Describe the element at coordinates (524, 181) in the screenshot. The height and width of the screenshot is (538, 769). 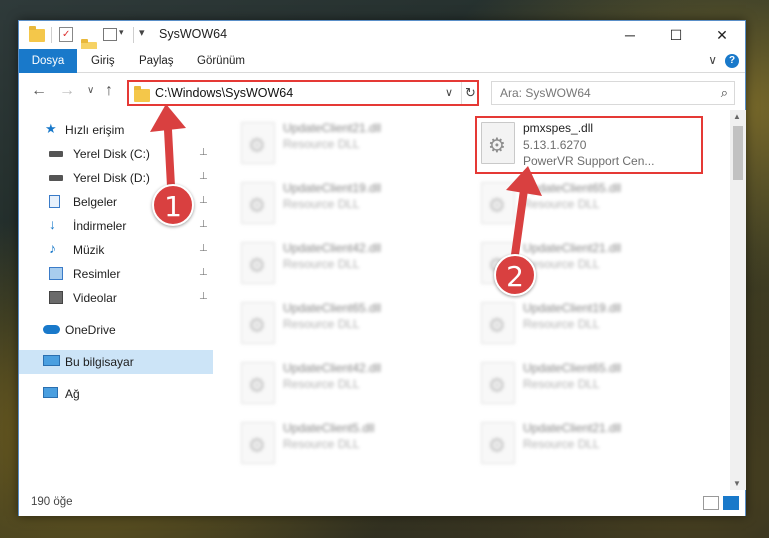
I see `arrow-2-head` at that location.